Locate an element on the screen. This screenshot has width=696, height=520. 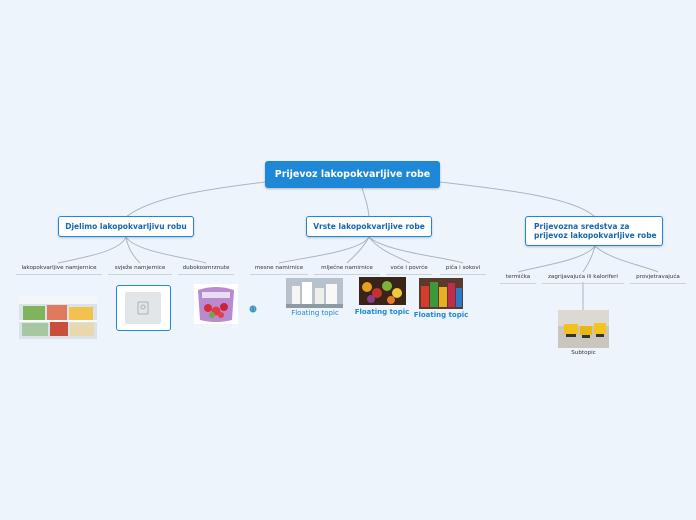
floating-topic-2: Floating topic is located at coordinates (382, 312).